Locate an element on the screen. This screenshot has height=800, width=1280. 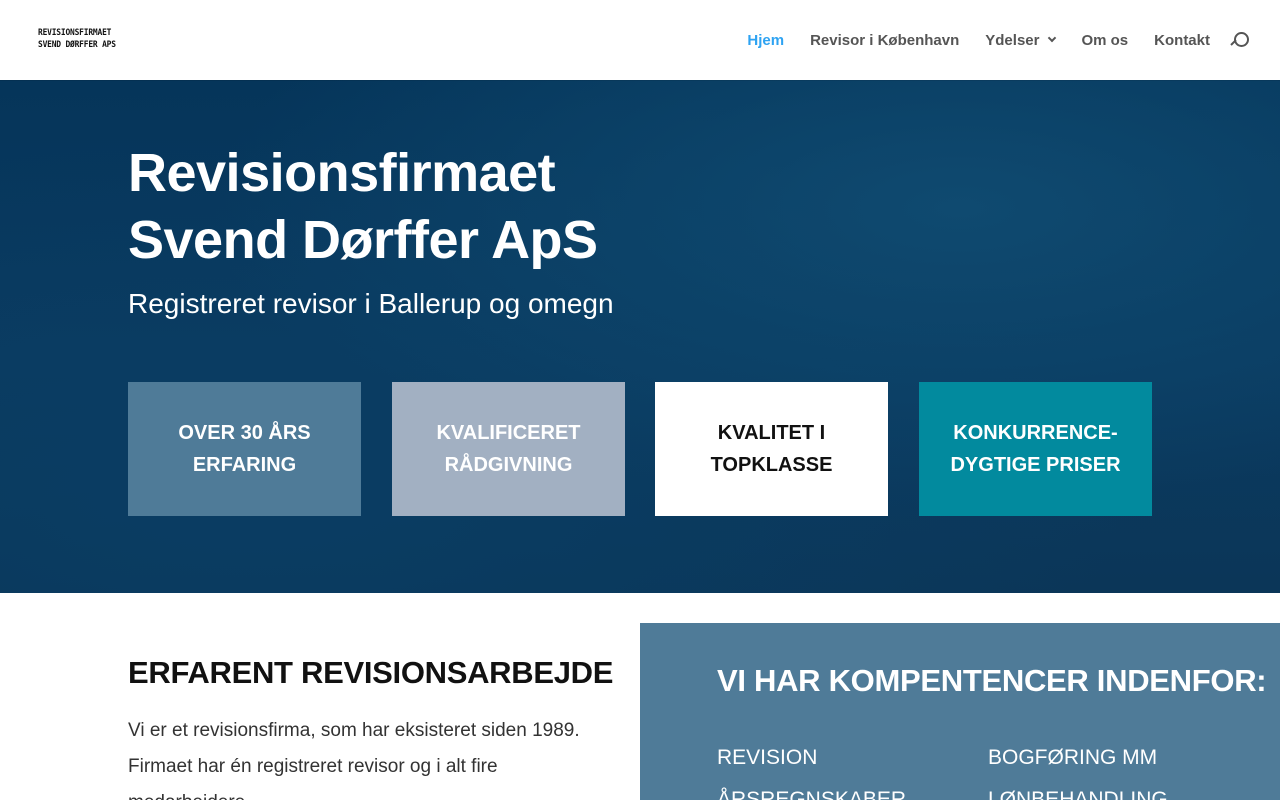
nav-item-hjem: Hjem is located at coordinates (765, 40).